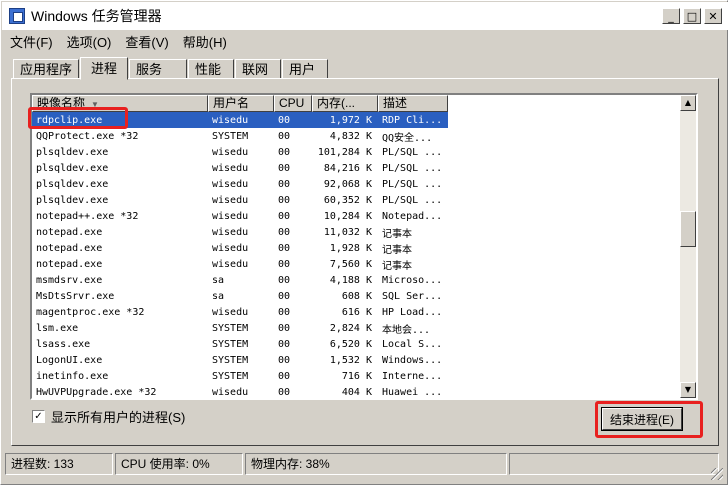  I want to click on cell-image-name: inetinfo.exe, so click(72, 376).